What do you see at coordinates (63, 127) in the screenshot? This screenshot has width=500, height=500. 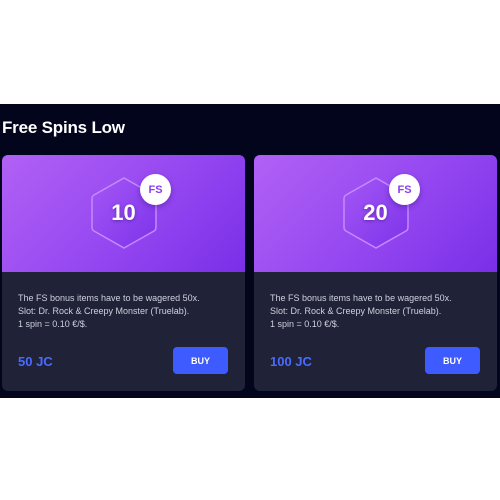 I see `section-title: Free Spins Low` at bounding box center [63, 127].